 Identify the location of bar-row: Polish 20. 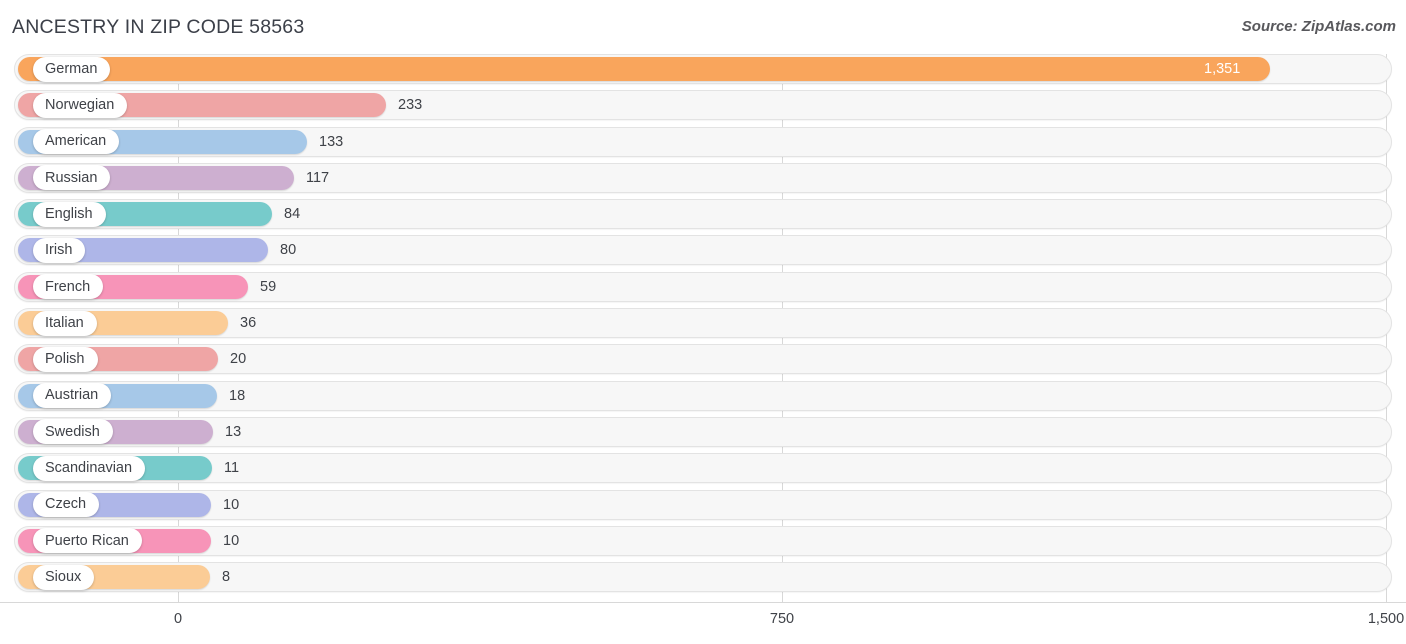
(703, 359).